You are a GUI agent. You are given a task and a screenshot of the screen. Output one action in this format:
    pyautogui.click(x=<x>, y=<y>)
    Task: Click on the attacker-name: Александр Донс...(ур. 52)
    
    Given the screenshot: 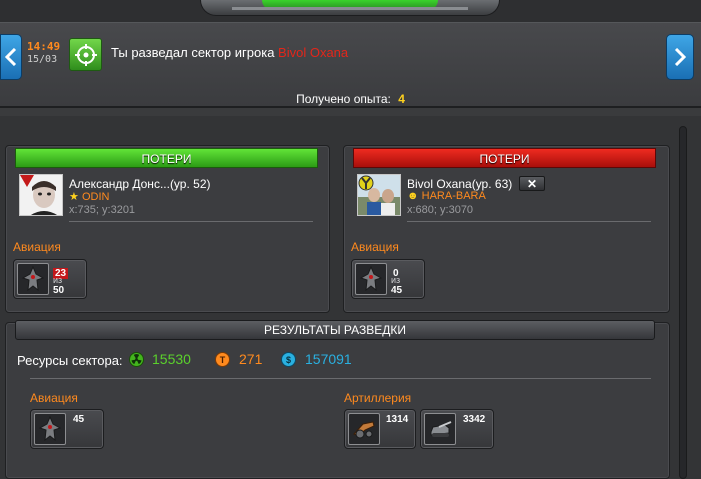 What is the action you would take?
    pyautogui.click(x=140, y=184)
    